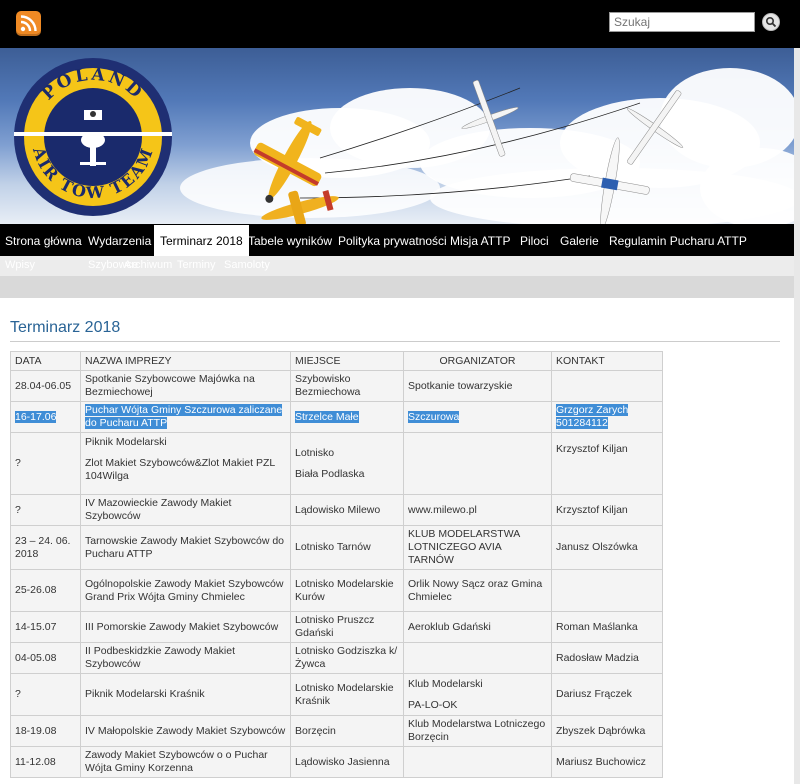 The height and width of the screenshot is (784, 800). What do you see at coordinates (445, 683) in the screenshot?
I see `organizer-line: Klub Modelarski` at bounding box center [445, 683].